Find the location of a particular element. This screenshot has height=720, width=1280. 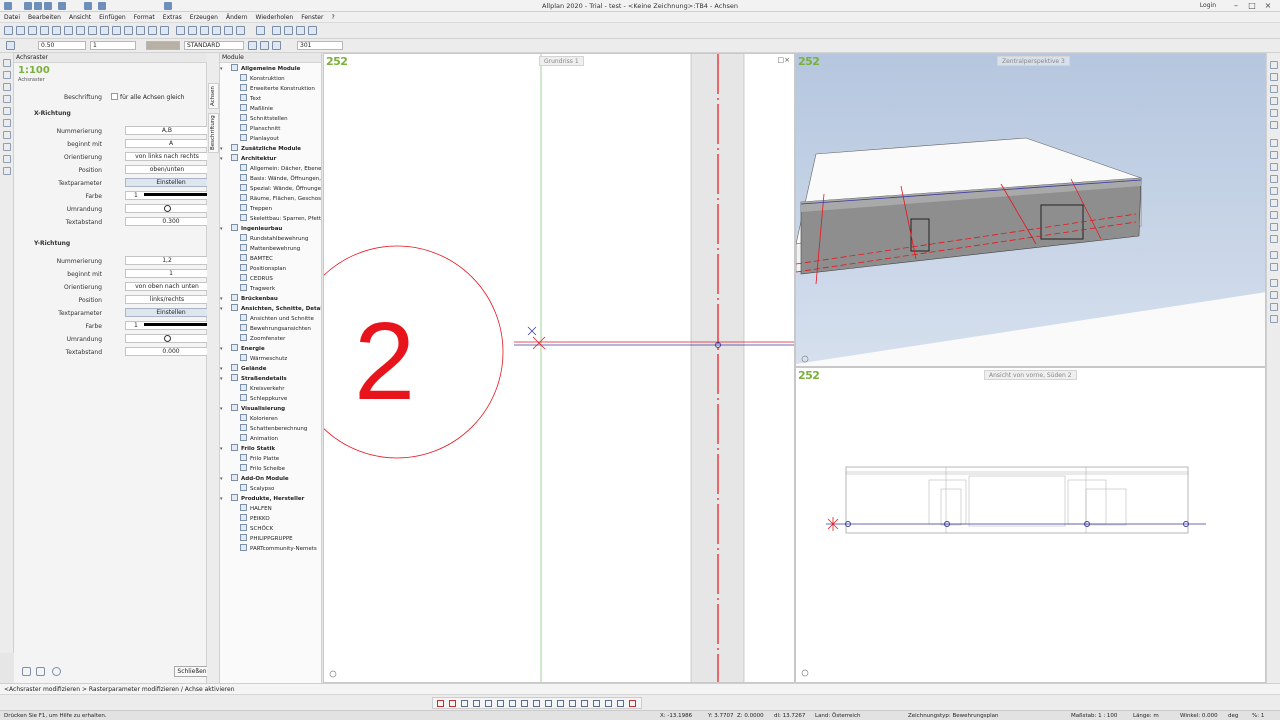

y-textparameter-button: Einstellen is located at coordinates (171, 312).